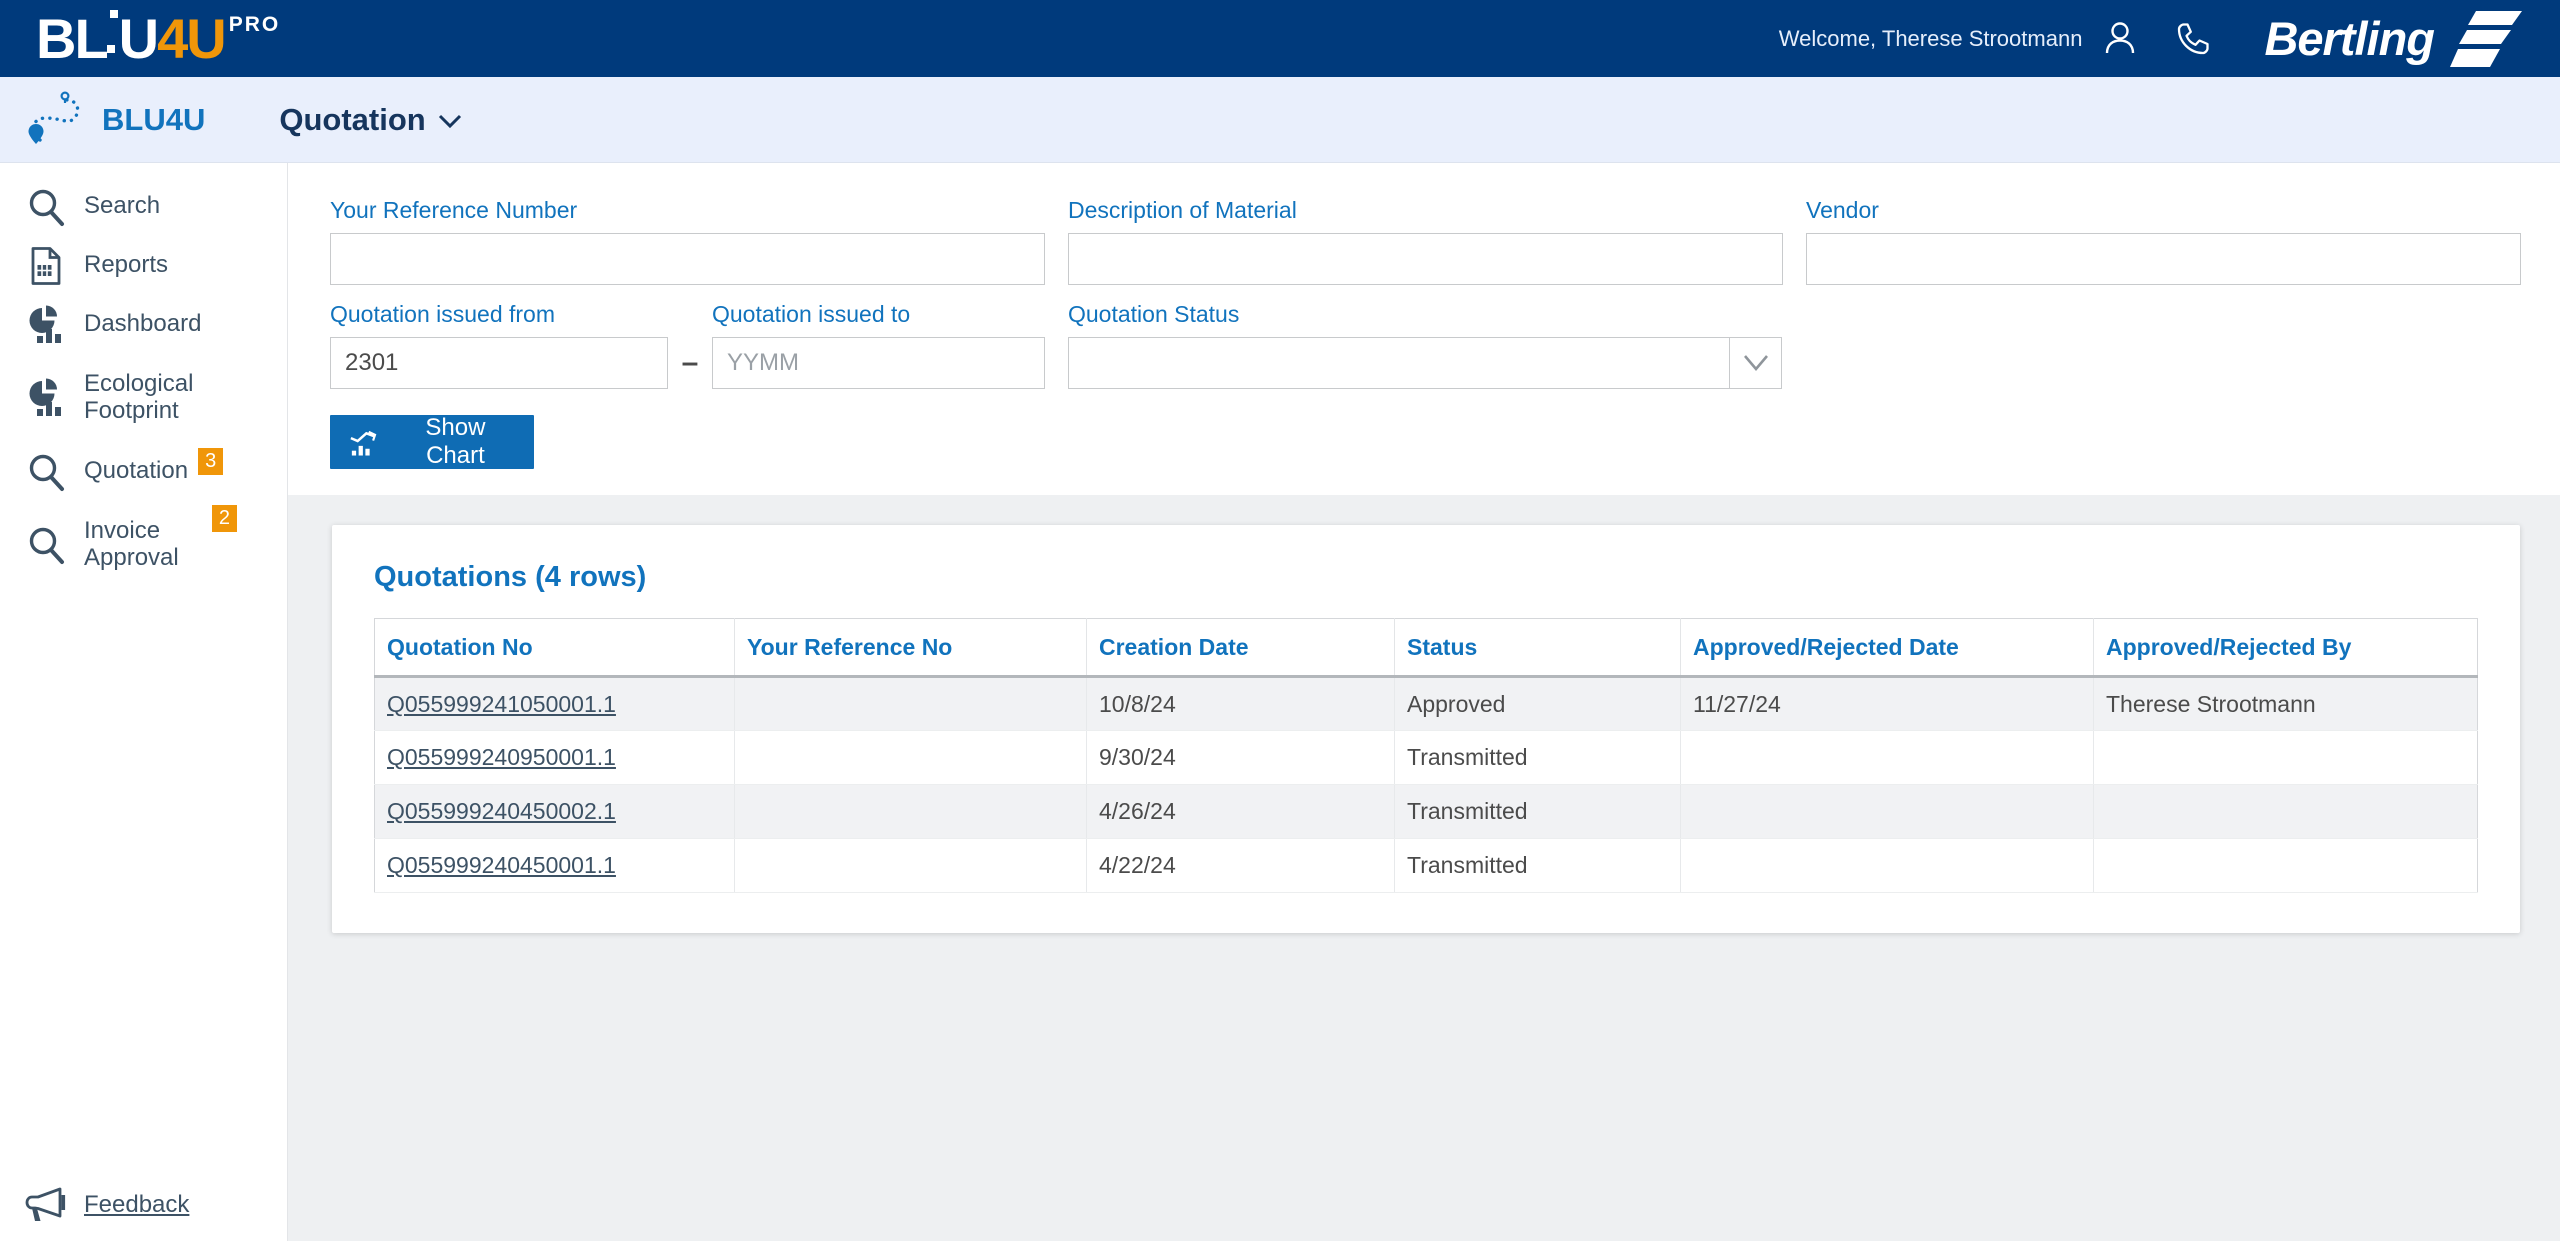 The image size is (2560, 1241). Describe the element at coordinates (443, 314) in the screenshot. I see `issued-from-label: Quotation issued from` at that location.